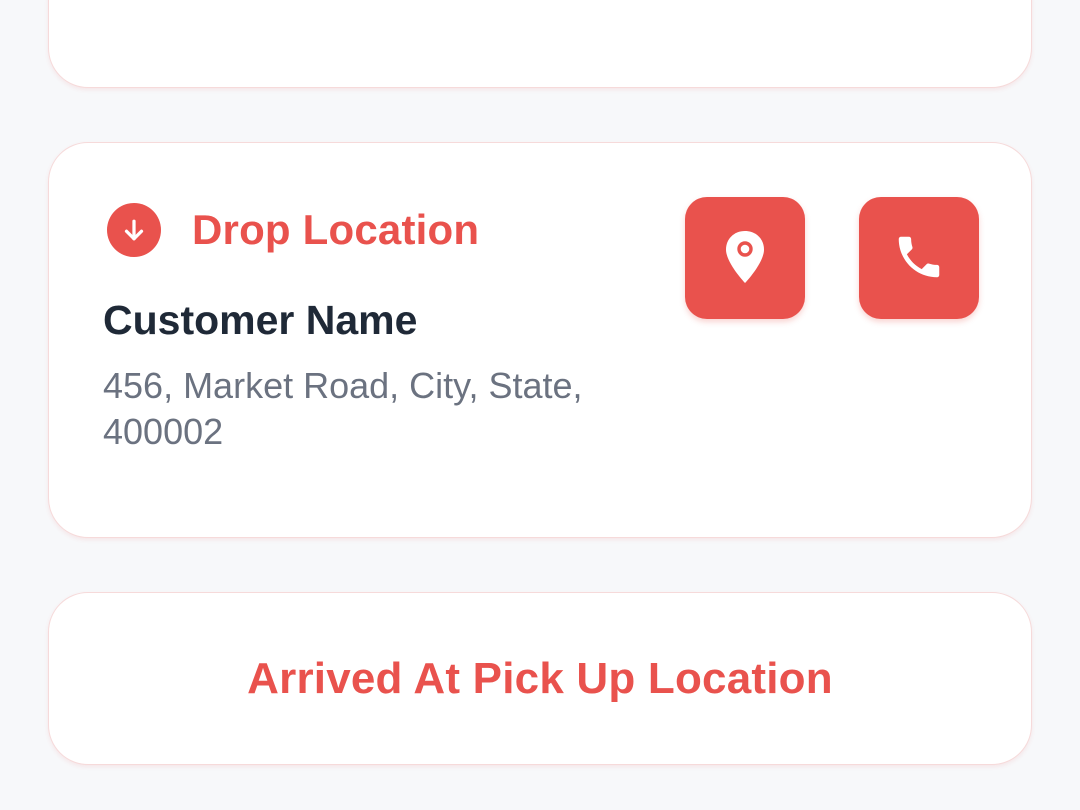 Image resolution: width=1080 pixels, height=810 pixels. I want to click on customer-name: Customer Name, so click(260, 320).